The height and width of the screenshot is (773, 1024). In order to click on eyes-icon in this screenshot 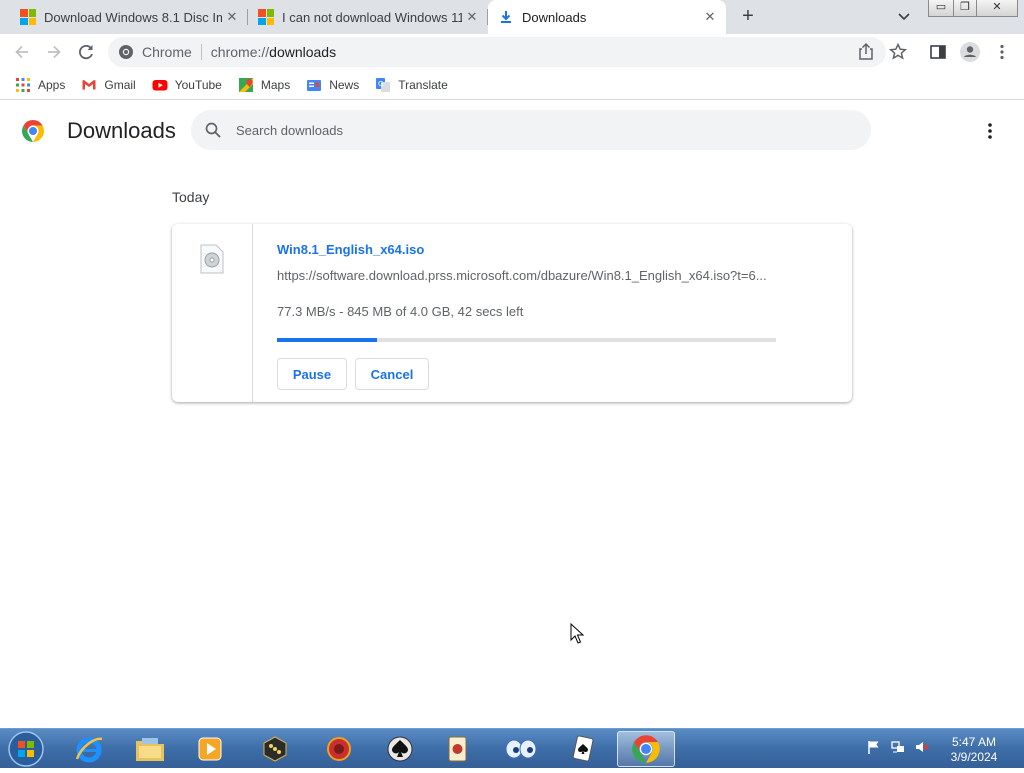, I will do `click(521, 749)`.